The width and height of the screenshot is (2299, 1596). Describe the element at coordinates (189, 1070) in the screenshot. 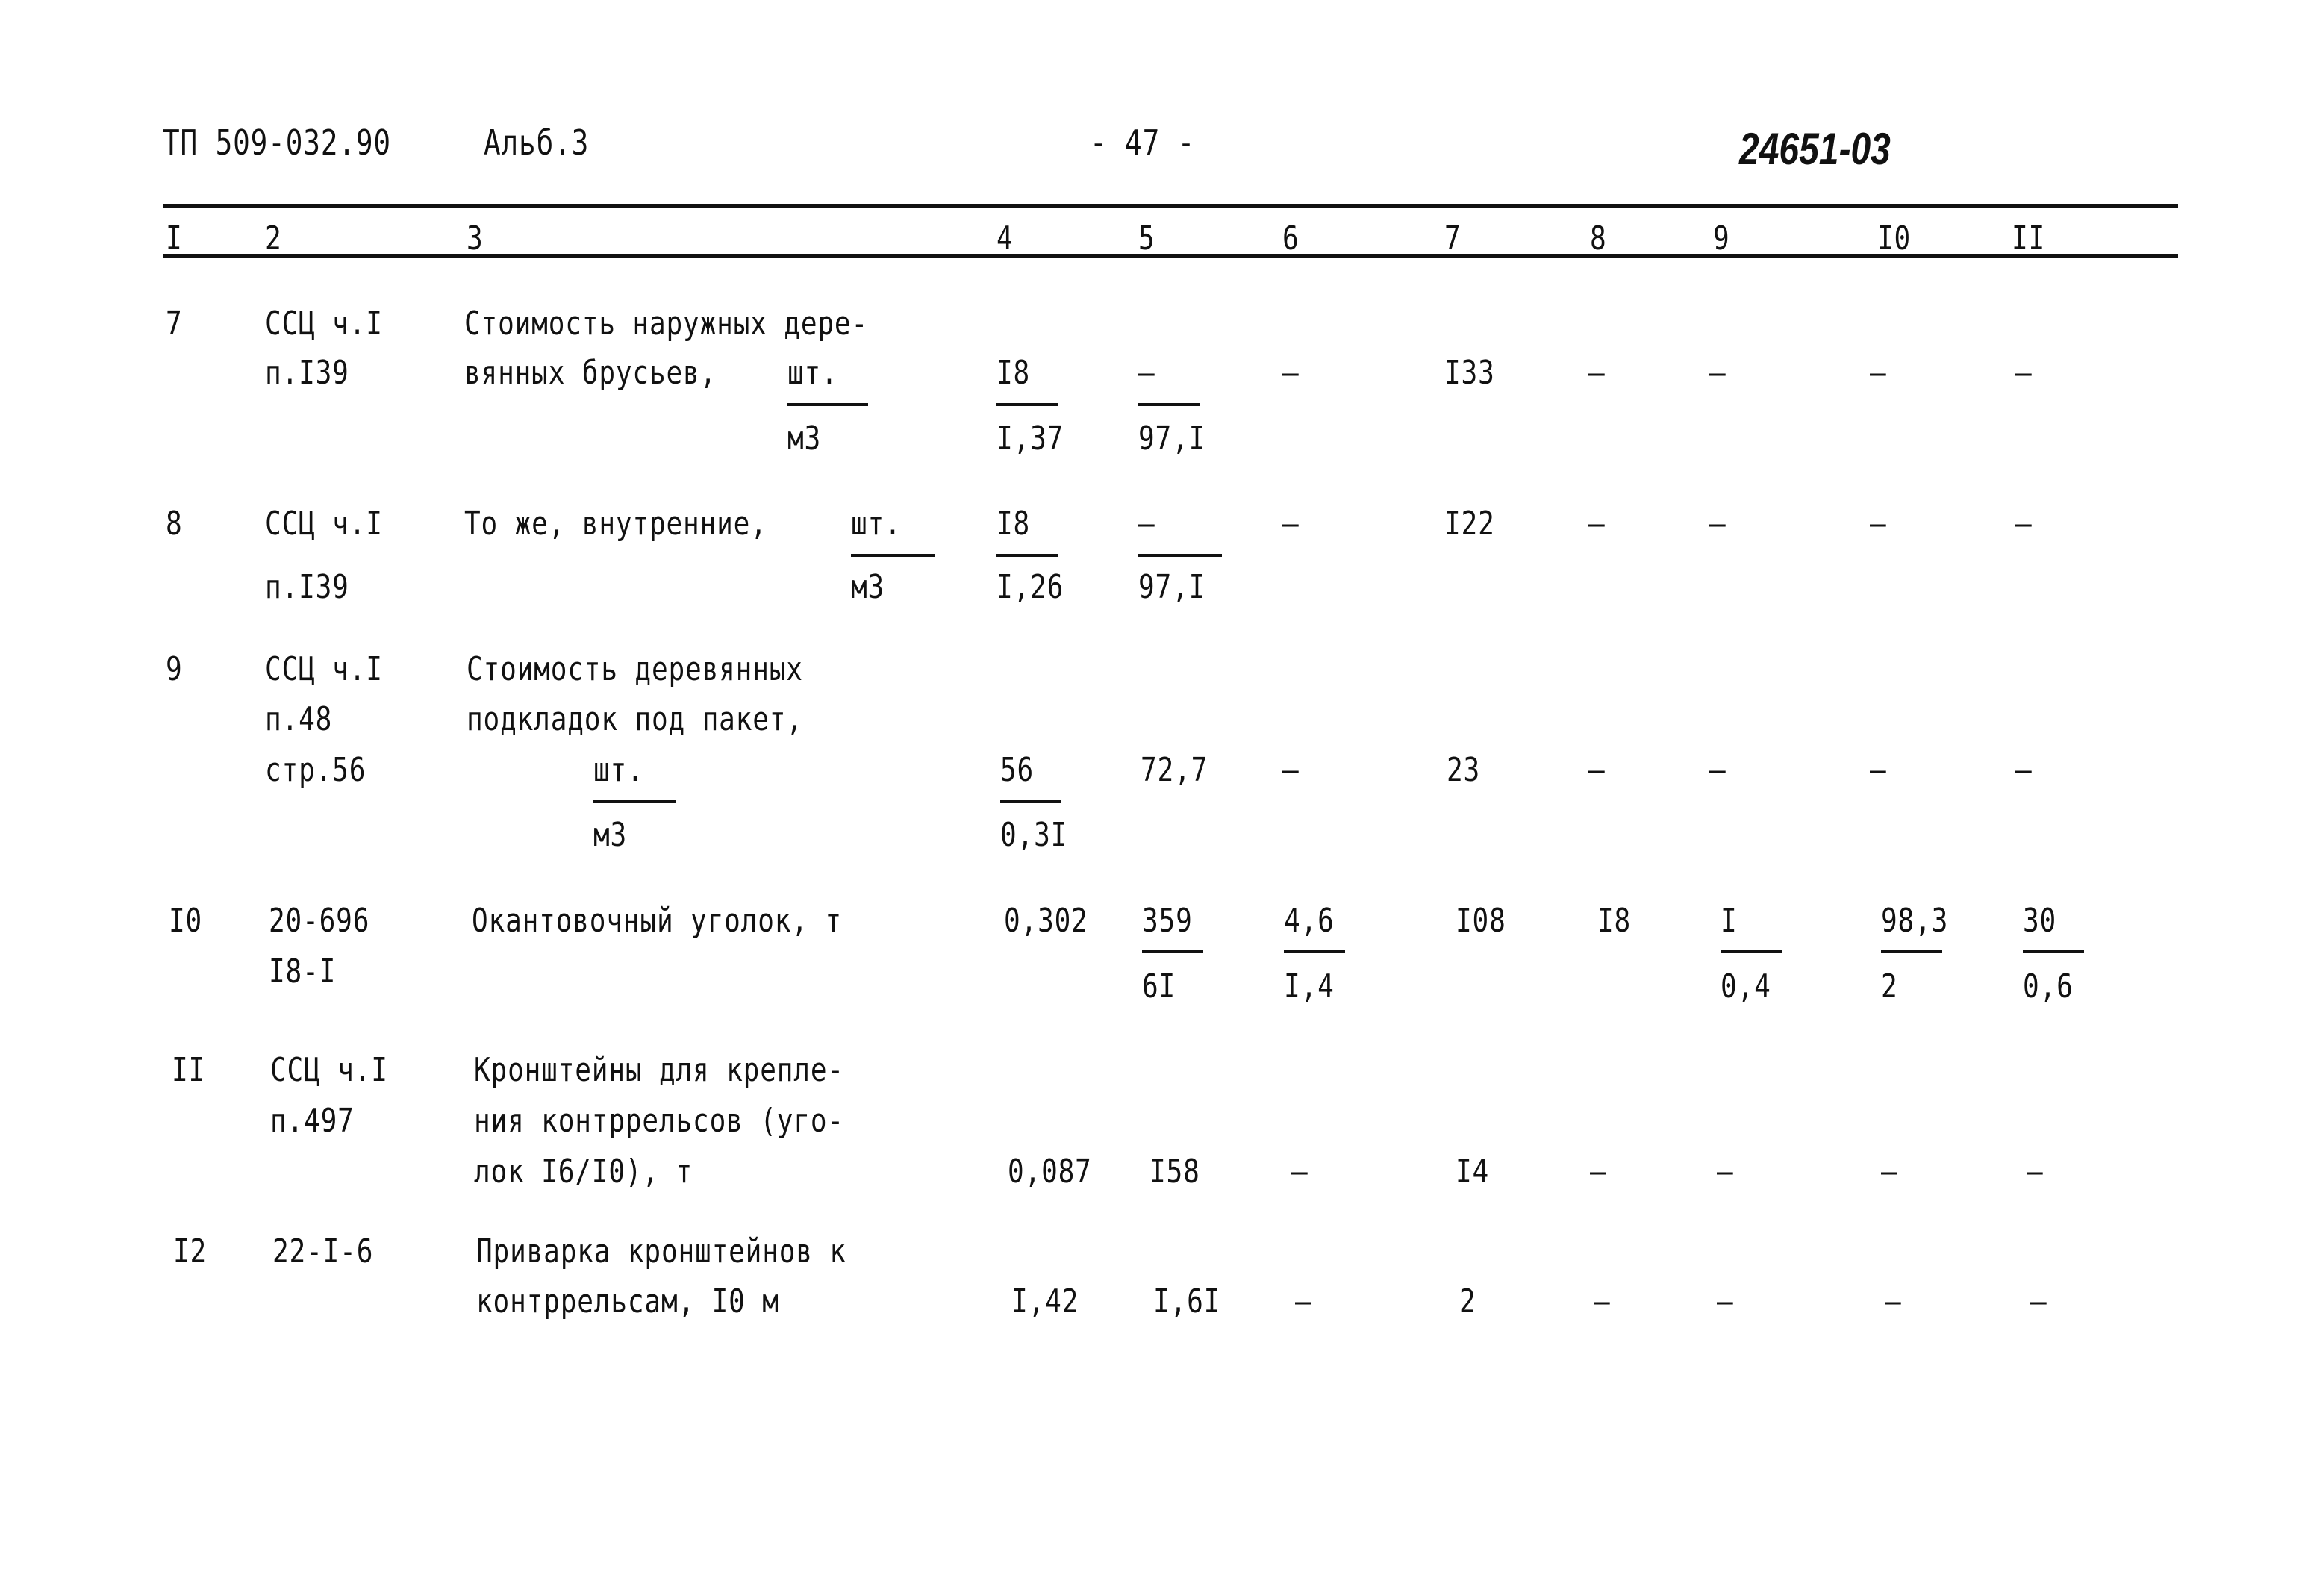

I see `row-number: II` at that location.